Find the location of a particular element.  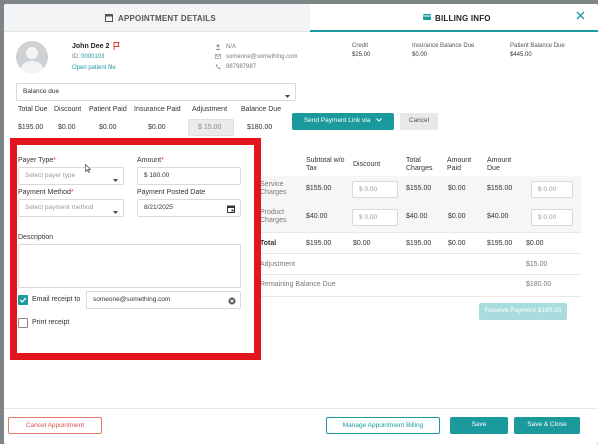

product-due: $40.00 is located at coordinates (498, 216).